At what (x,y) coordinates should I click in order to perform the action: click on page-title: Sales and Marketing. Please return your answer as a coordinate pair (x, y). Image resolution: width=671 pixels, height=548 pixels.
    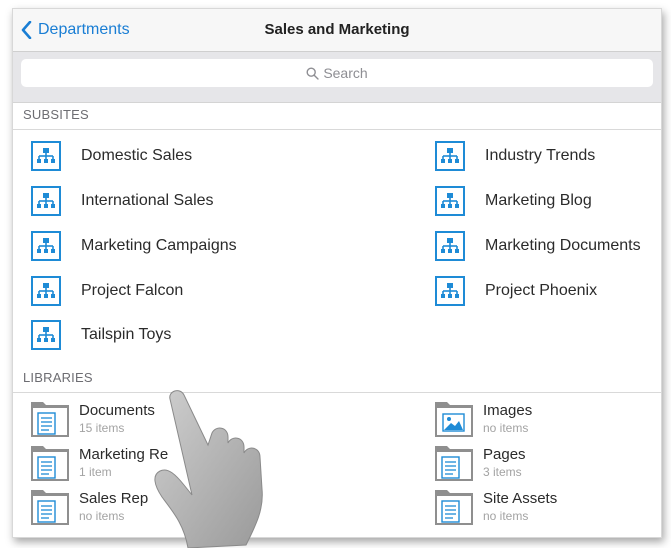
    Looking at the image, I should click on (337, 29).